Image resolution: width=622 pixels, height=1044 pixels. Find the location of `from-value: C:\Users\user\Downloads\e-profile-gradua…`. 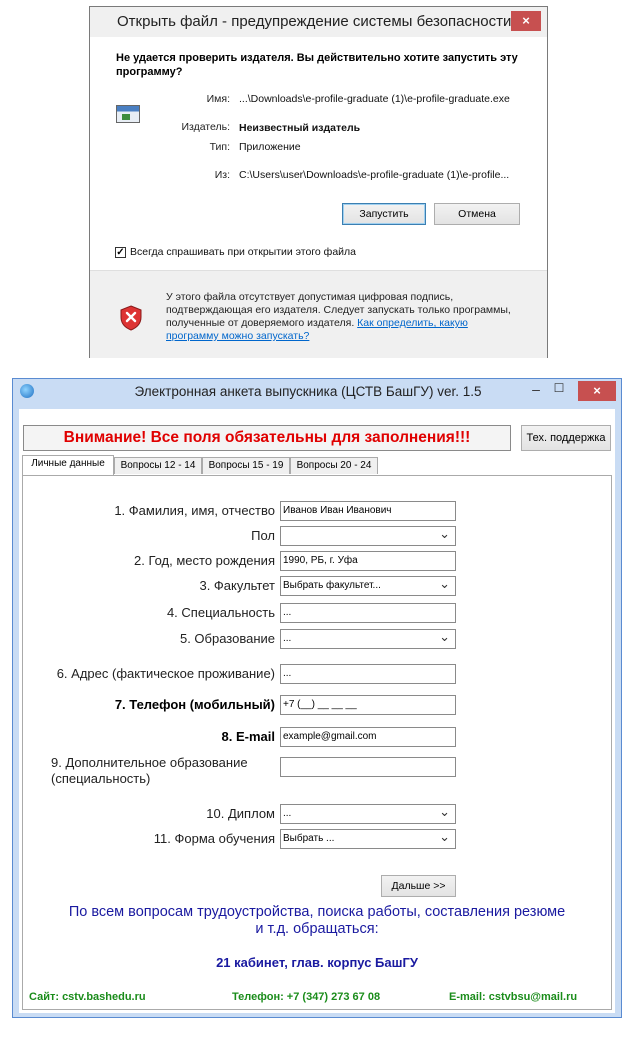

from-value: C:\Users\user\Downloads\e-profile-gradua… is located at coordinates (374, 175).